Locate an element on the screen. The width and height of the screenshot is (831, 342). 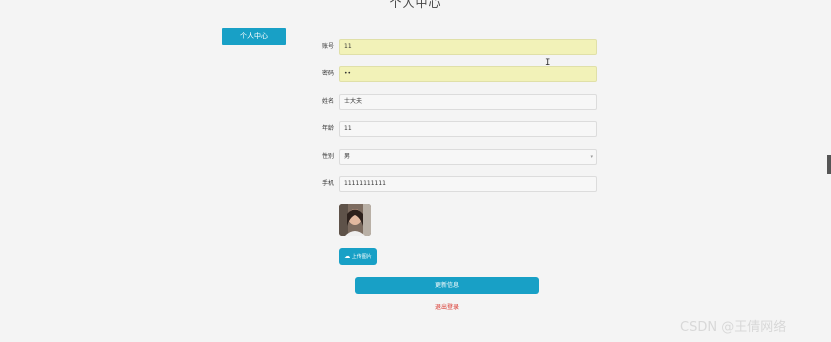
age-input: 11 is located at coordinates (468, 129).